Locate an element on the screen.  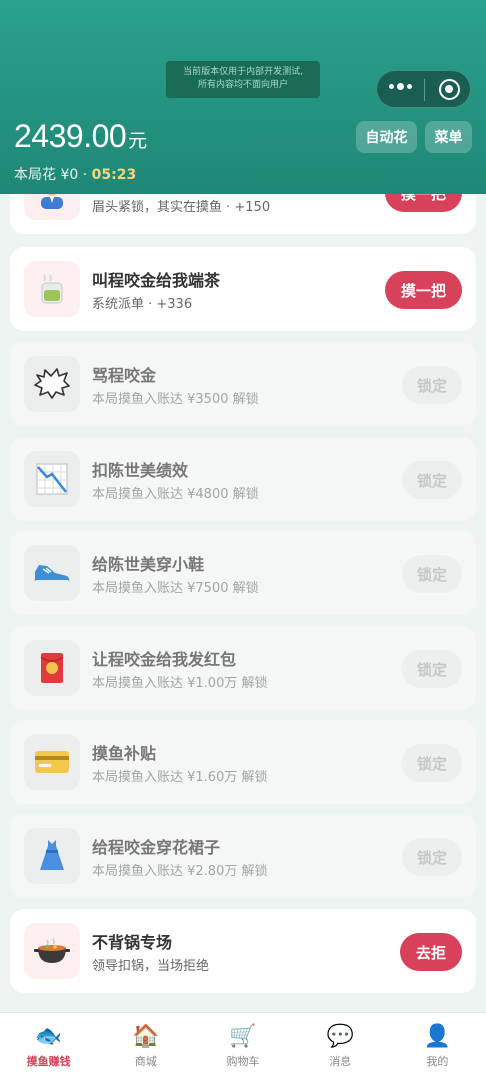
tab-label: 购物车 is located at coordinates (243, 1061).